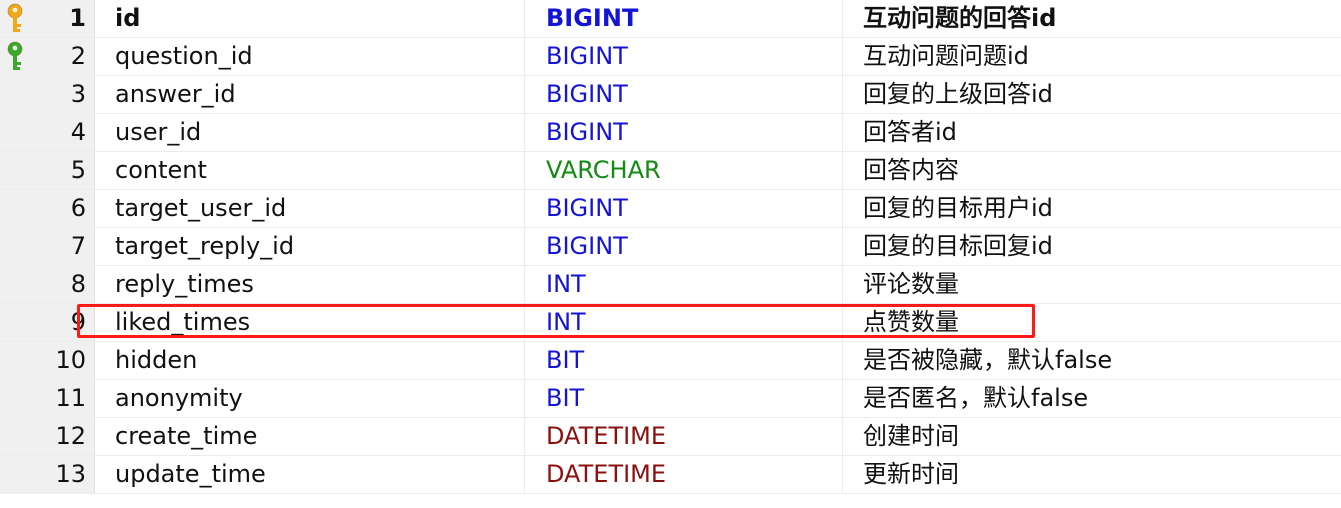 This screenshot has width=1341, height=508. Describe the element at coordinates (317, 436) in the screenshot. I see `column-name-cell: create_time` at that location.